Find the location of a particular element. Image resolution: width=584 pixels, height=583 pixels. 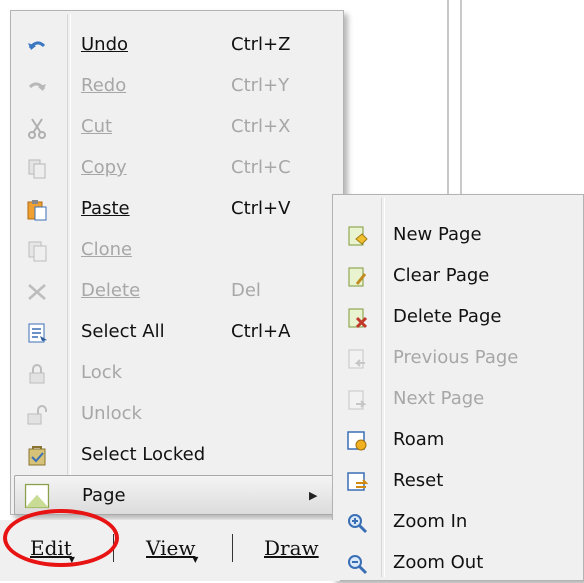

menu-item-undo: Undo Ctrl+Z is located at coordinates (177, 45).